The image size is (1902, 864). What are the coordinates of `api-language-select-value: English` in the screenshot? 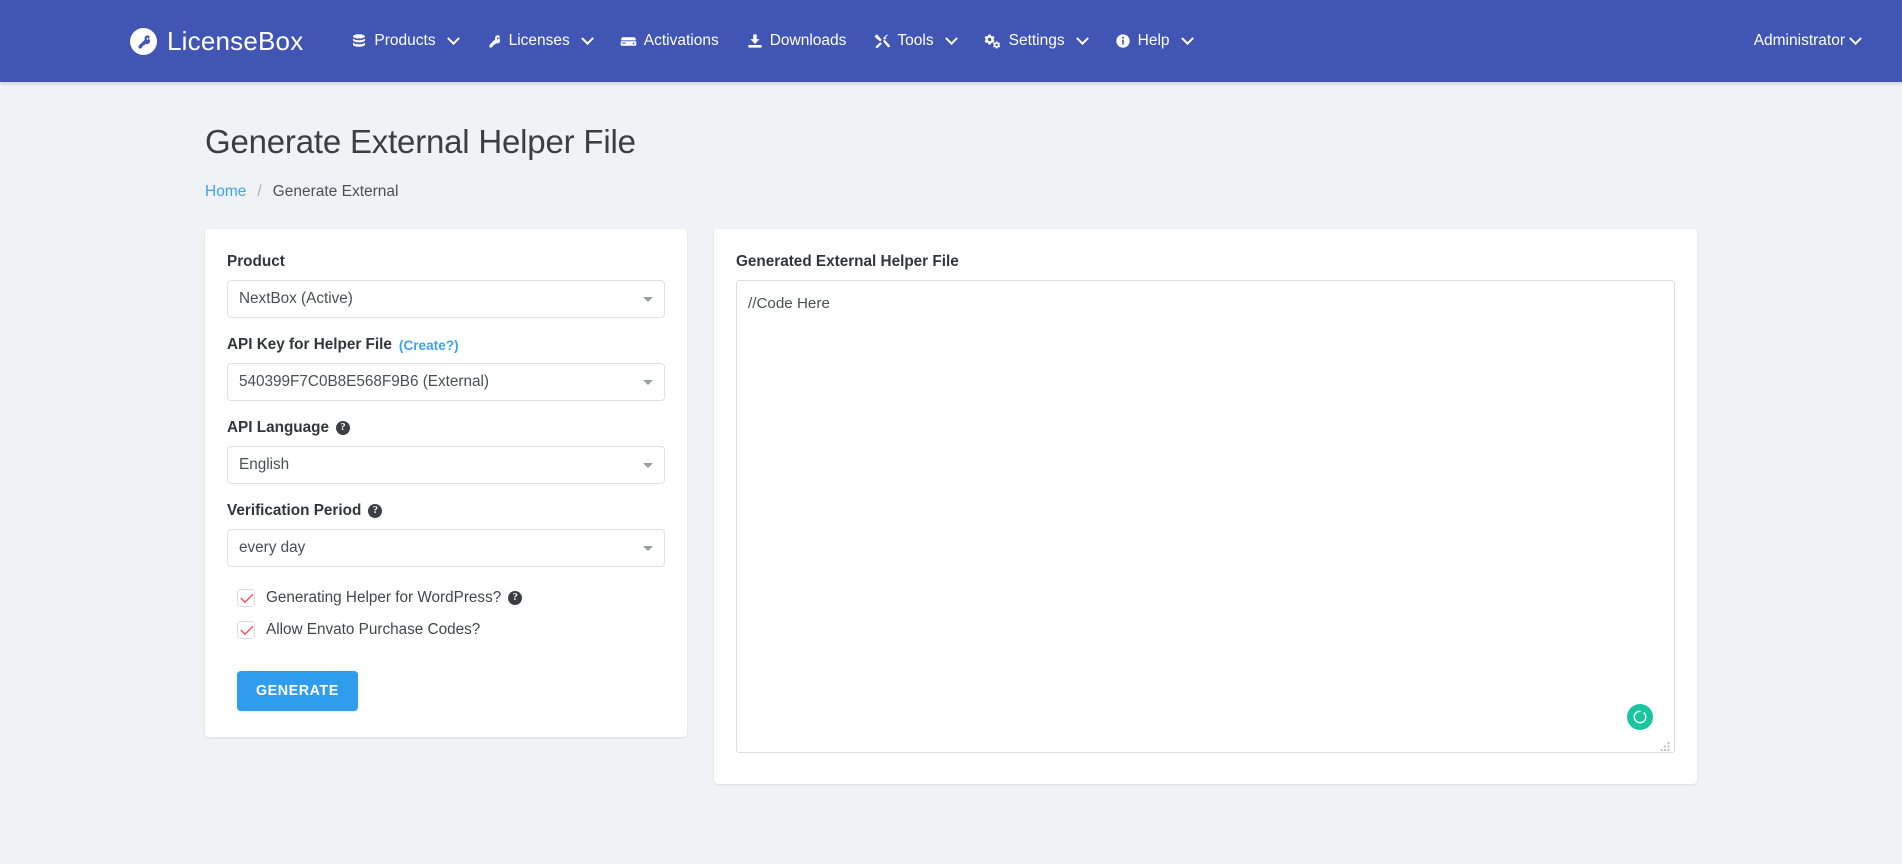 It's located at (264, 464).